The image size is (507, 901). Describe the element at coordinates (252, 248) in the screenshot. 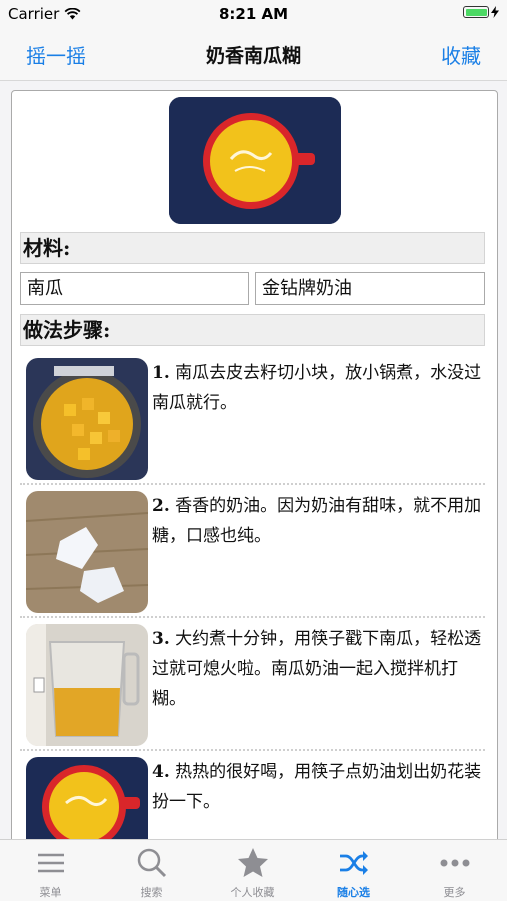

I see `ingredients-header: 材料:` at that location.